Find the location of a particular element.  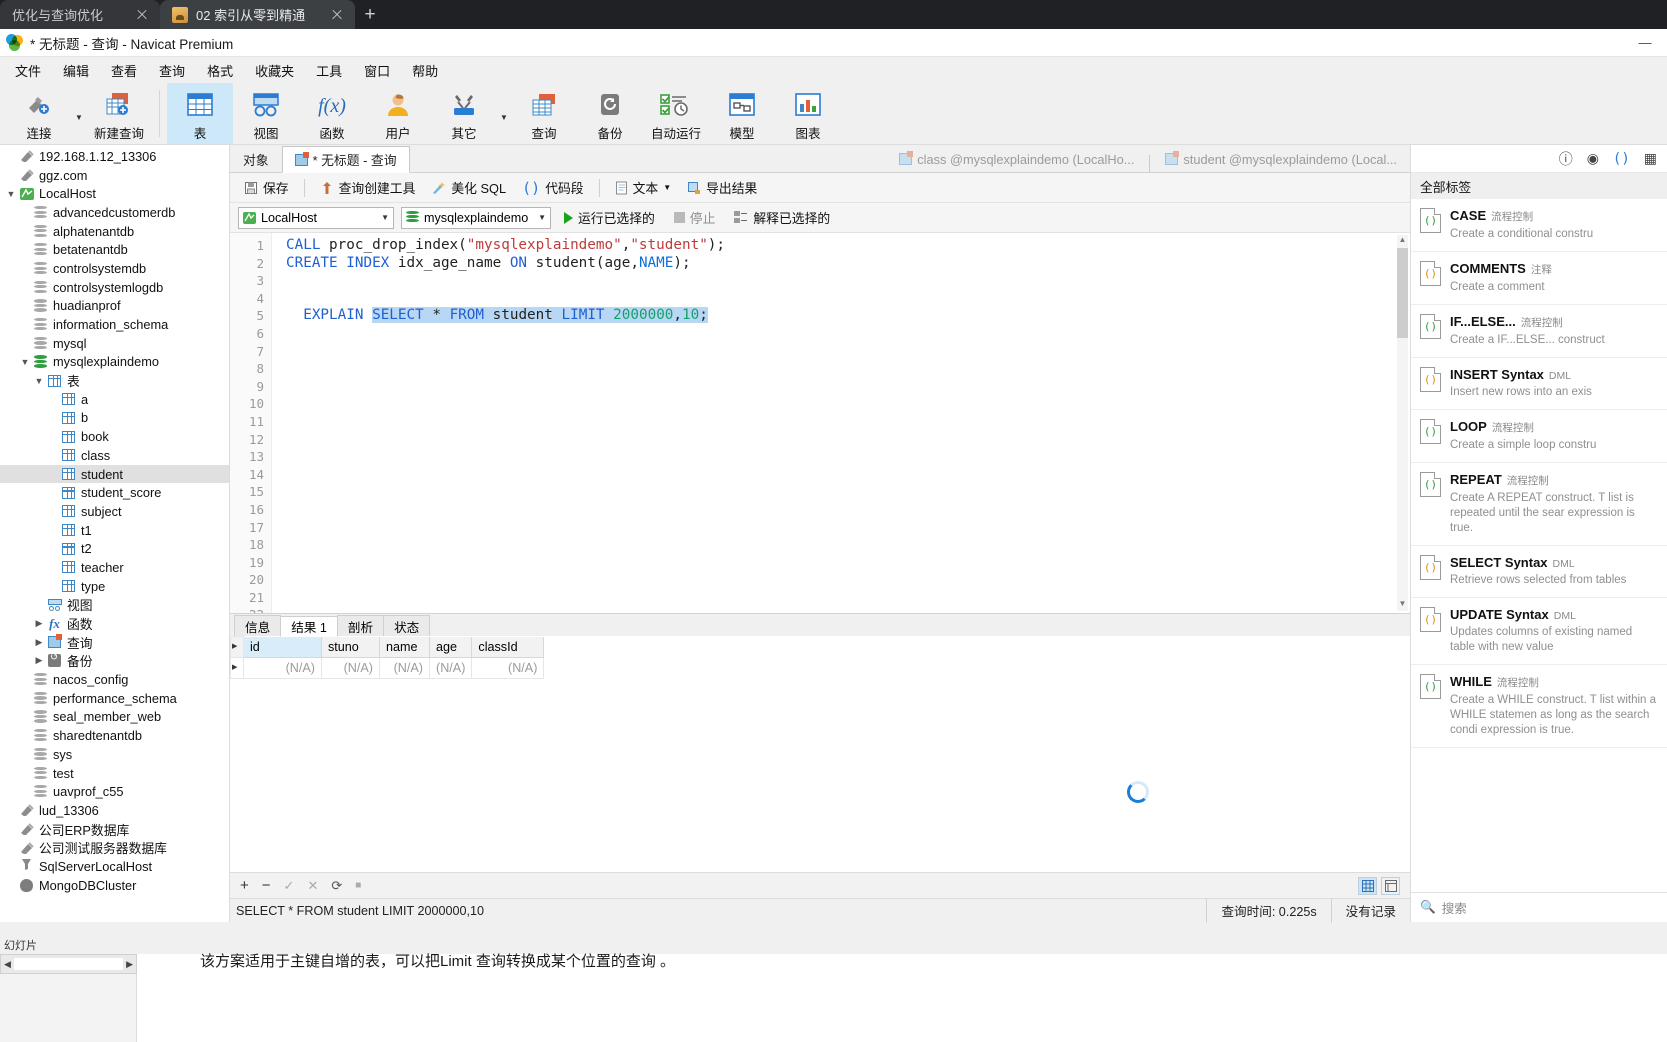

menu-item-7: 窗口 is located at coordinates (377, 70).